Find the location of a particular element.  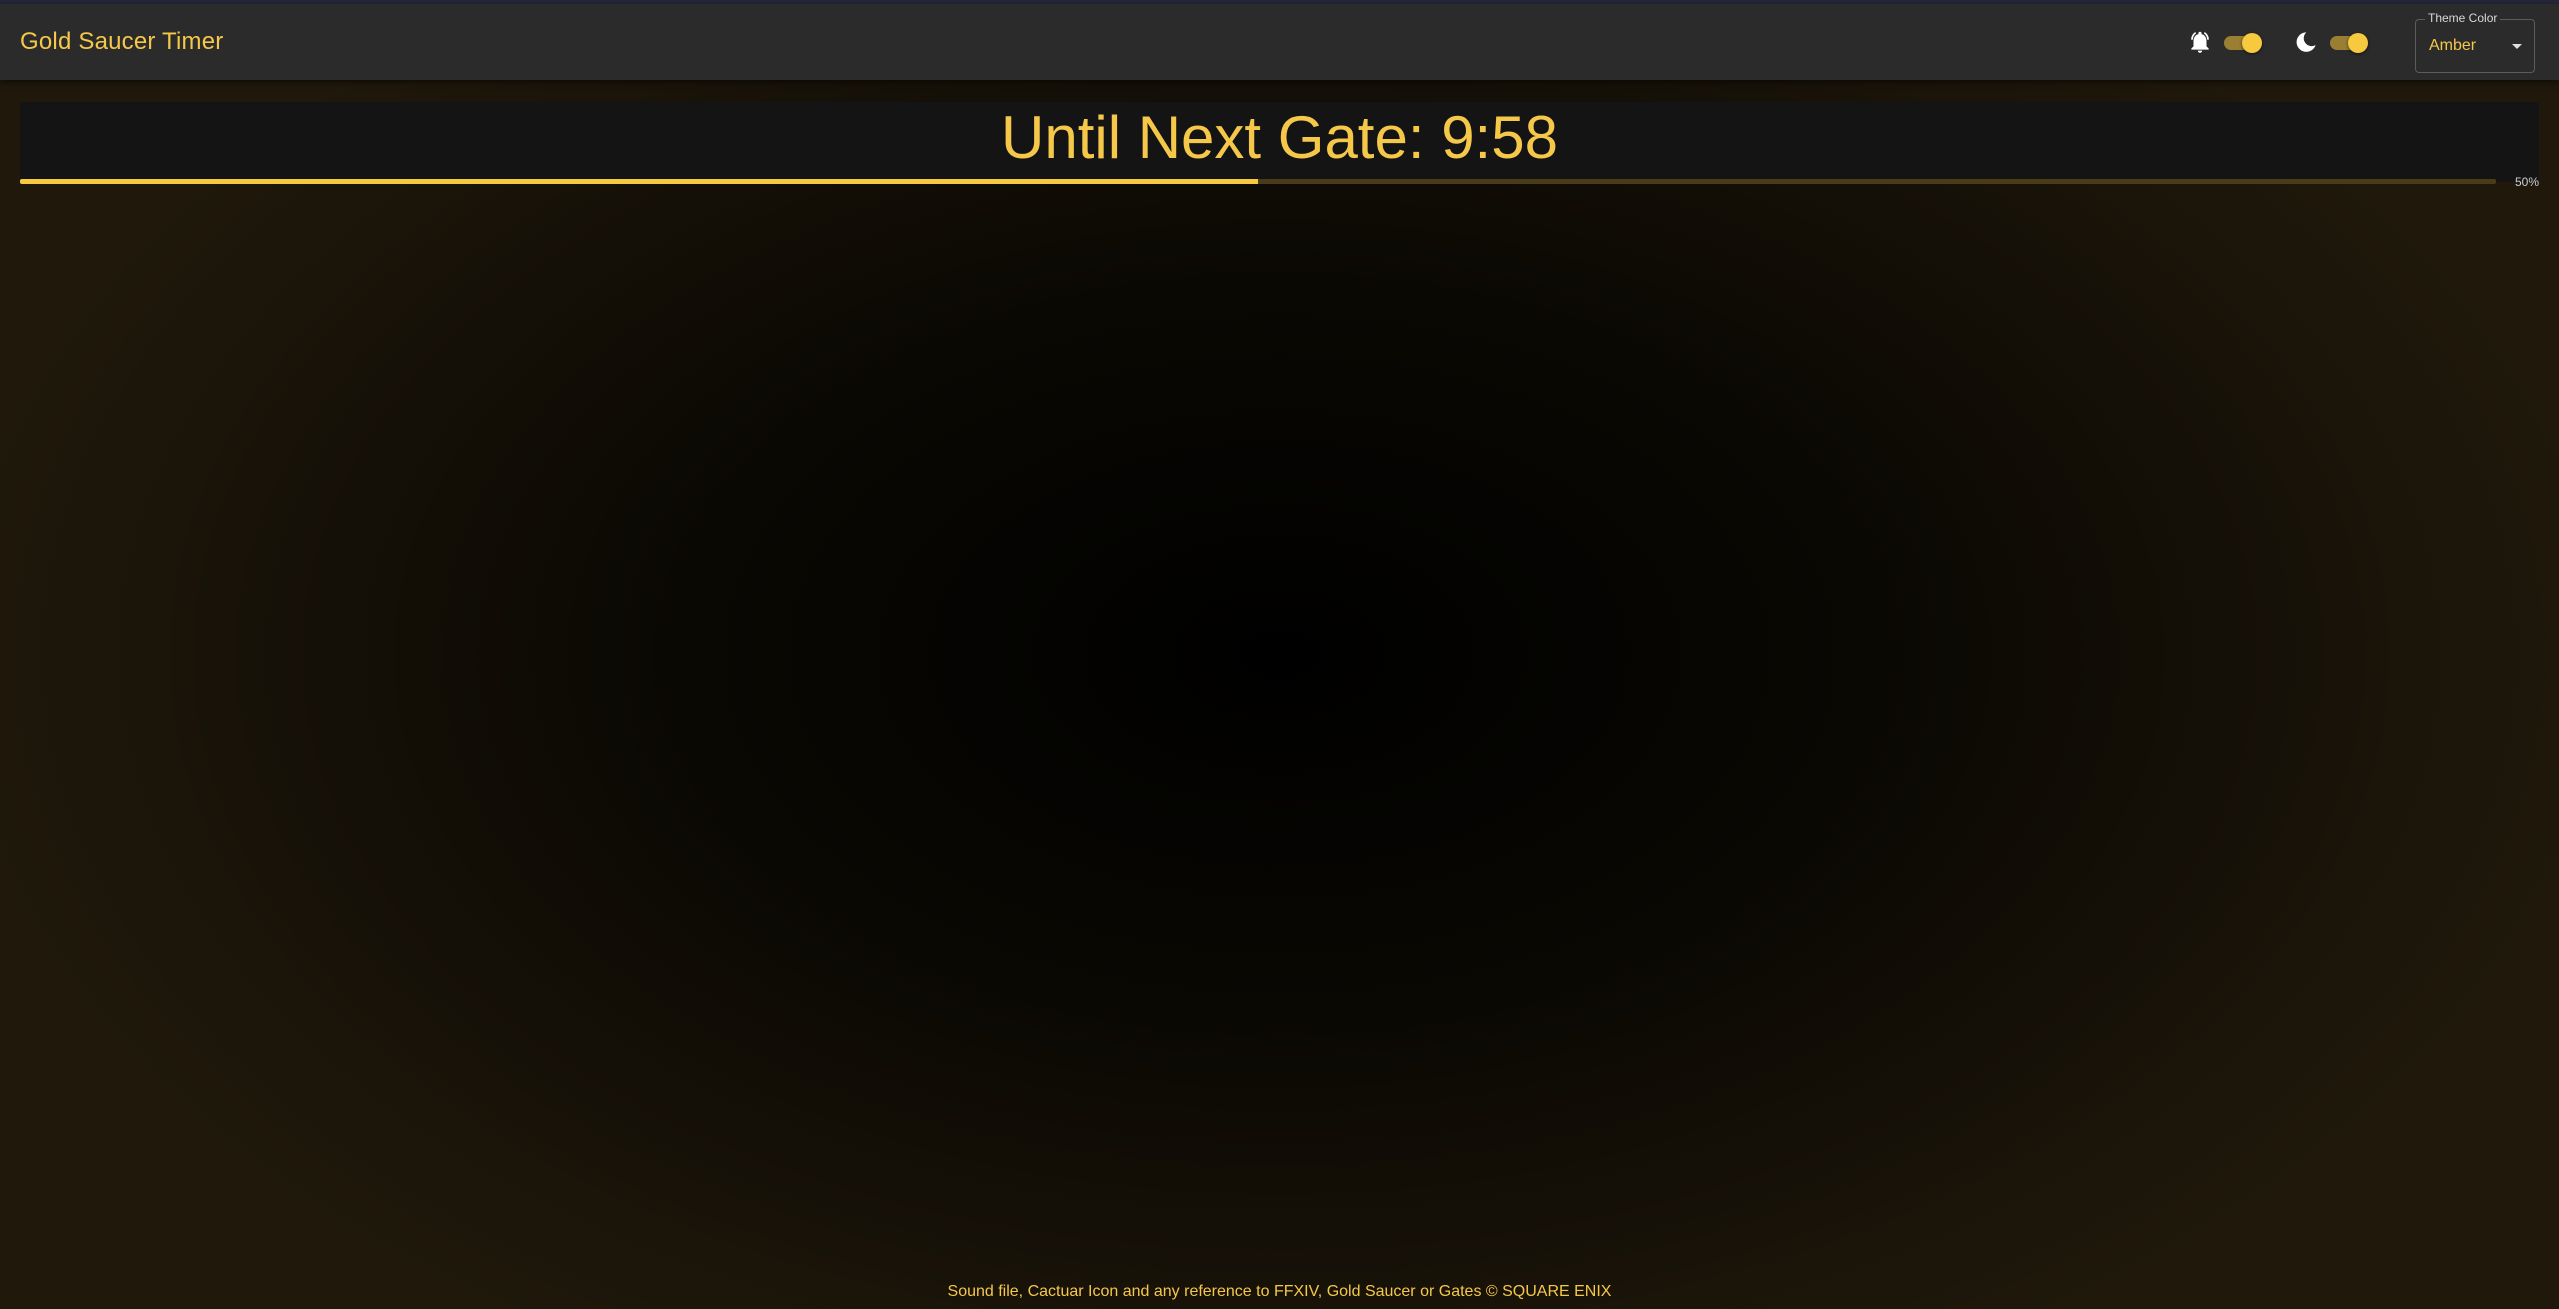

theme-color-label: Theme Color is located at coordinates (2463, 18).